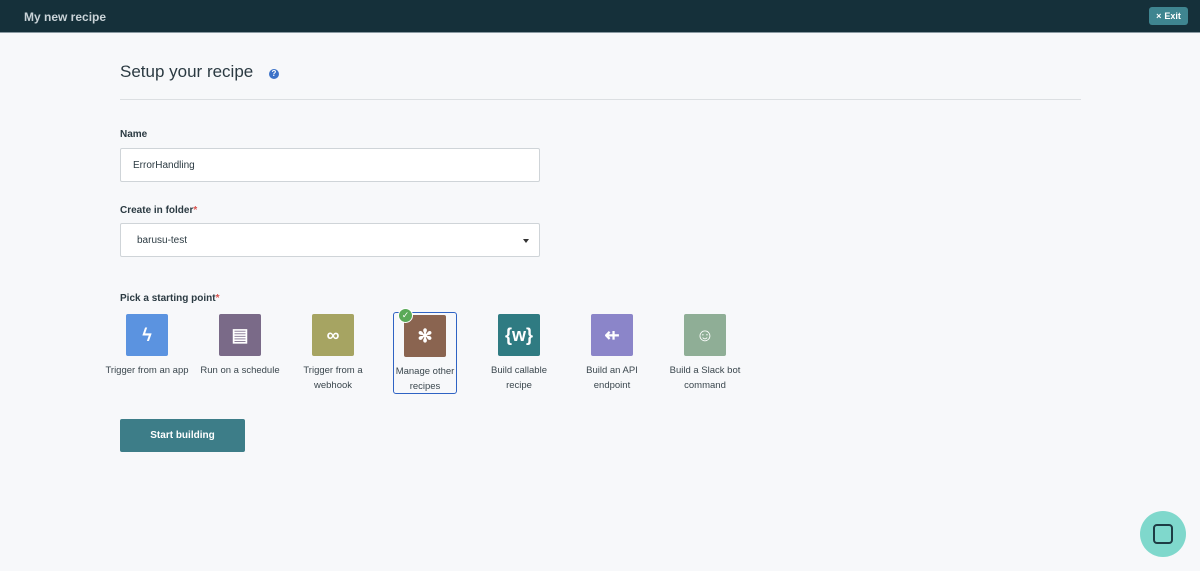 Image resolution: width=1200 pixels, height=571 pixels. Describe the element at coordinates (425, 336) in the screenshot. I see `brain-gear-icon: ✻` at that location.